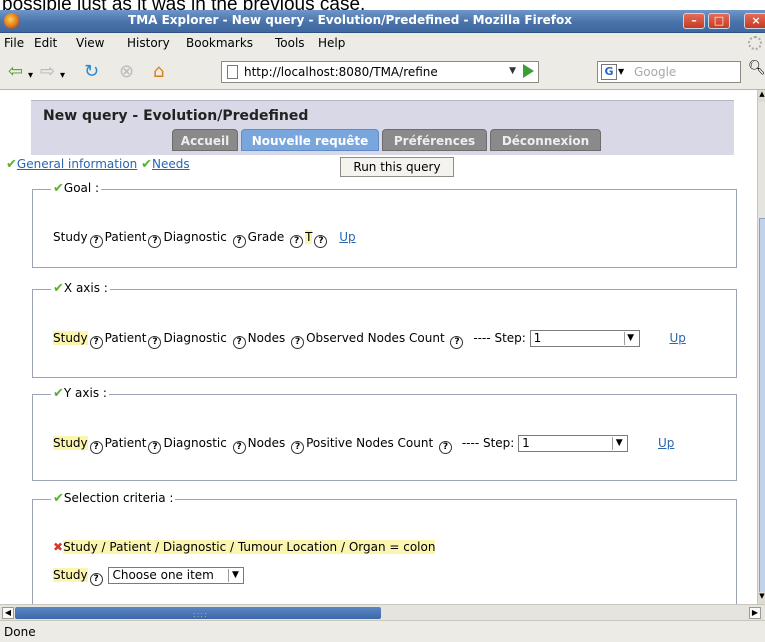 The image size is (765, 642). What do you see at coordinates (755, 613) in the screenshot?
I see `scroll-right-icon: ▶` at bounding box center [755, 613].